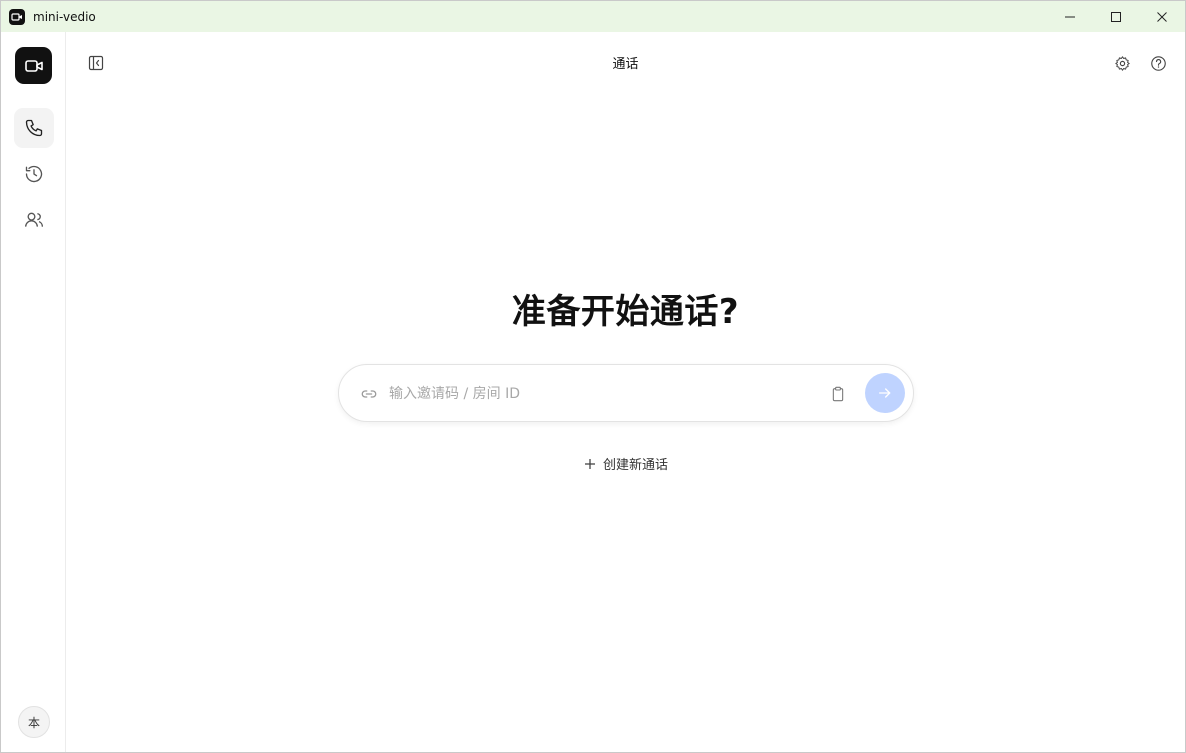  What do you see at coordinates (34, 722) in the screenshot?
I see `avatar: 本` at bounding box center [34, 722].